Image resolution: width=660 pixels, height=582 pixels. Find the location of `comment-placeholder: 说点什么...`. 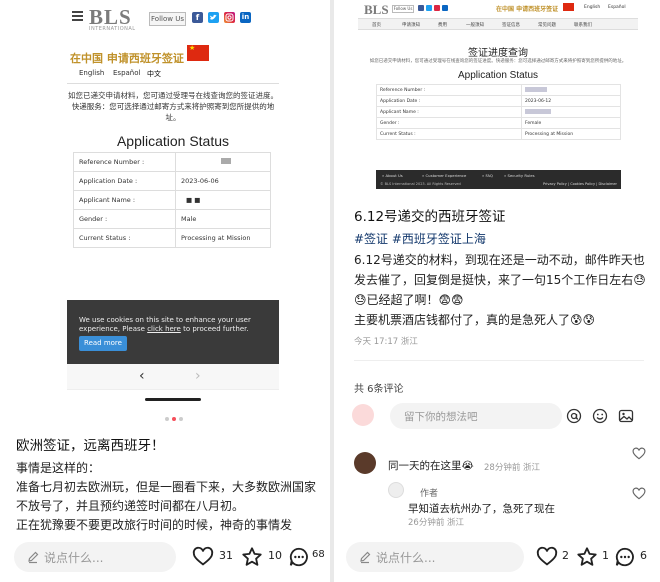

comment-placeholder: 说点什么... is located at coordinates (74, 558).